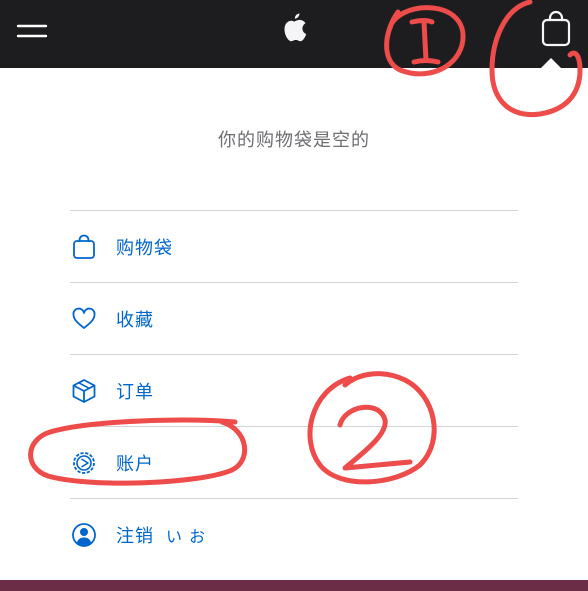 This screenshot has height=591, width=588. Describe the element at coordinates (135, 392) in the screenshot. I see `menu-item-label: 订单` at that location.